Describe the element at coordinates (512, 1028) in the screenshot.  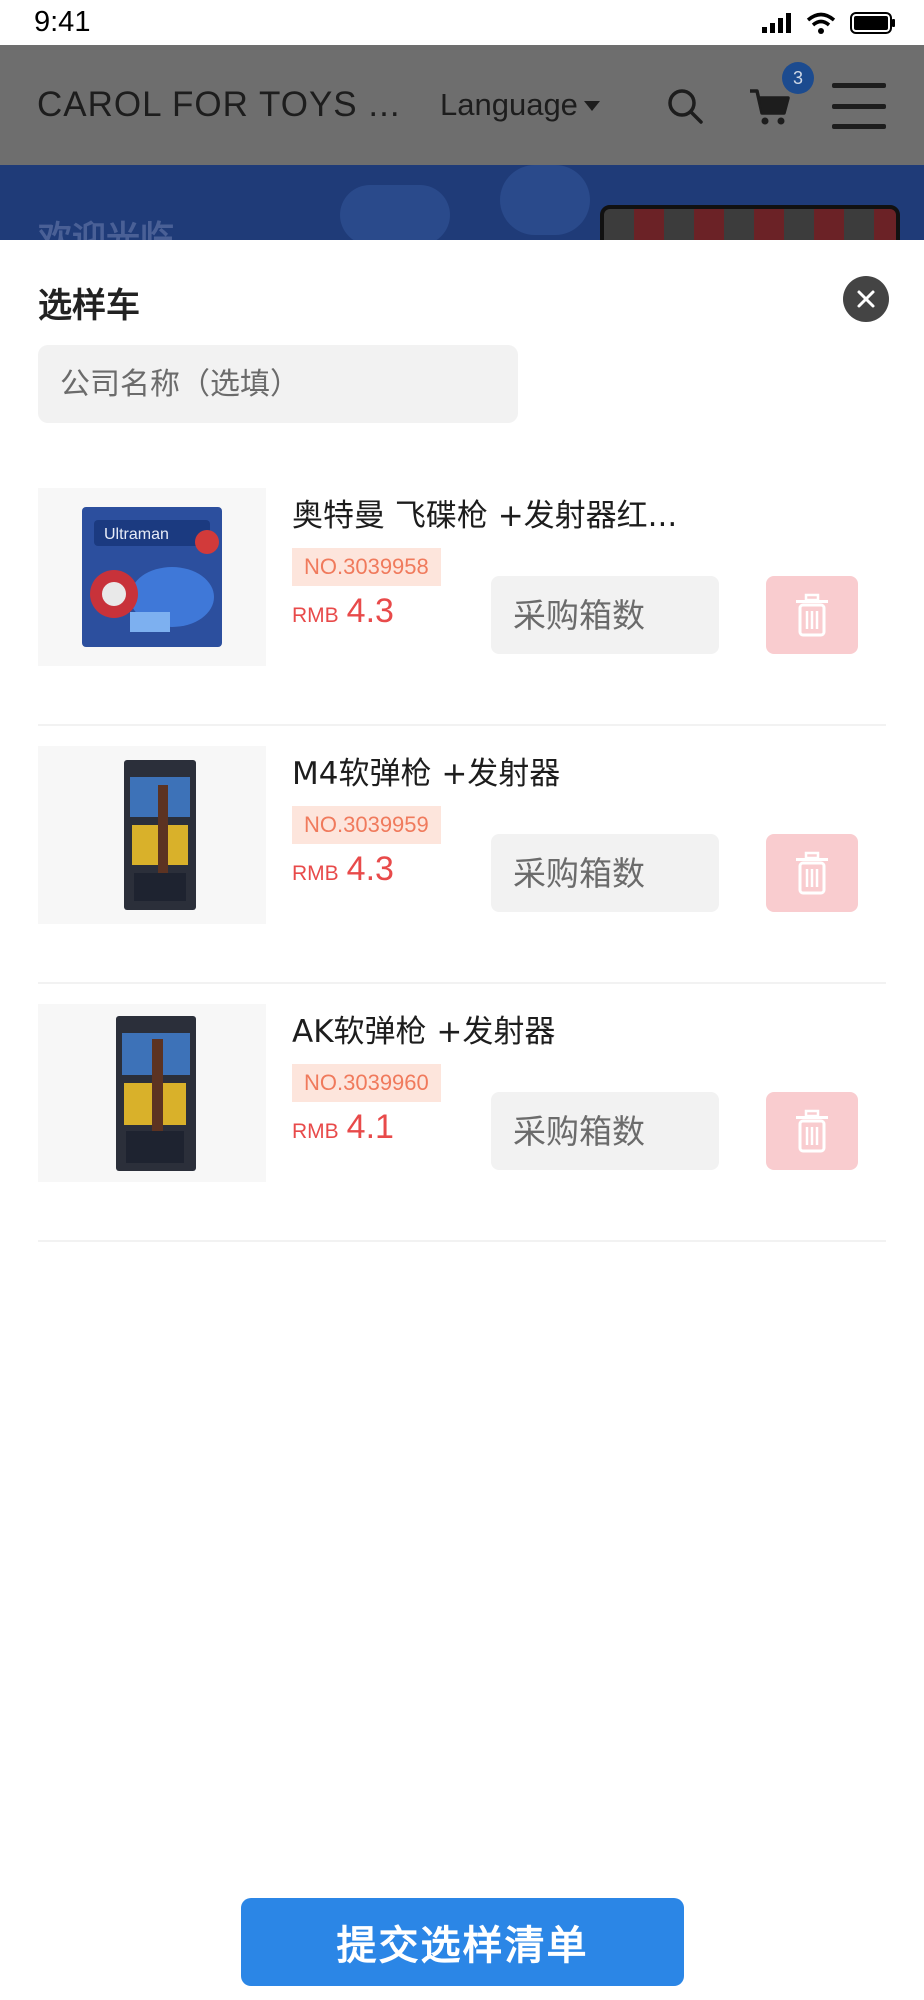
I see `item-name: AK软弹枪 +发射器` at that location.